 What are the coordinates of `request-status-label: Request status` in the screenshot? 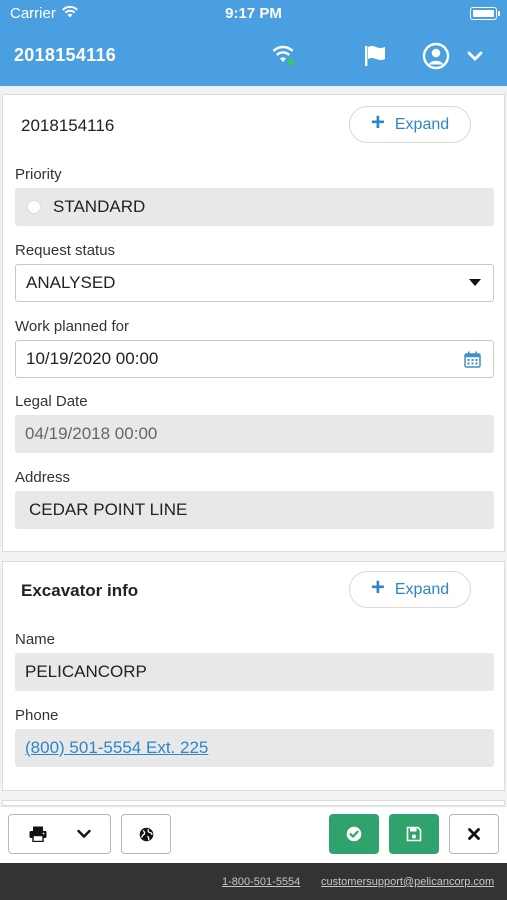 It's located at (65, 250).